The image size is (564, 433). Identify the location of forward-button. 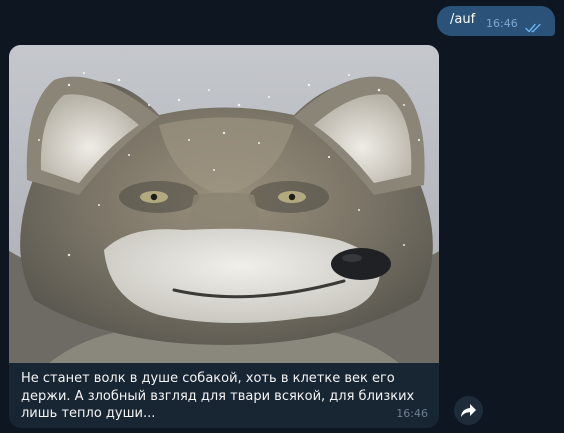
(468, 410).